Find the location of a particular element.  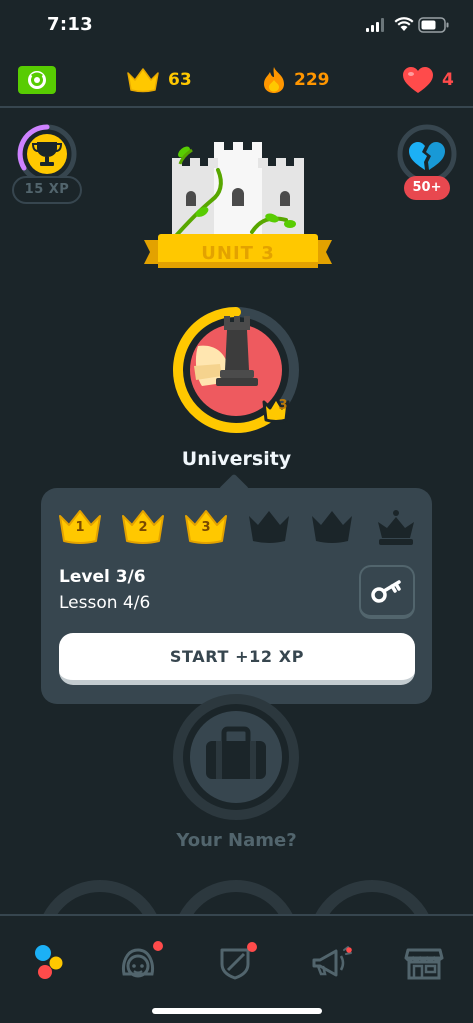

crown-number: 1 is located at coordinates (80, 527).